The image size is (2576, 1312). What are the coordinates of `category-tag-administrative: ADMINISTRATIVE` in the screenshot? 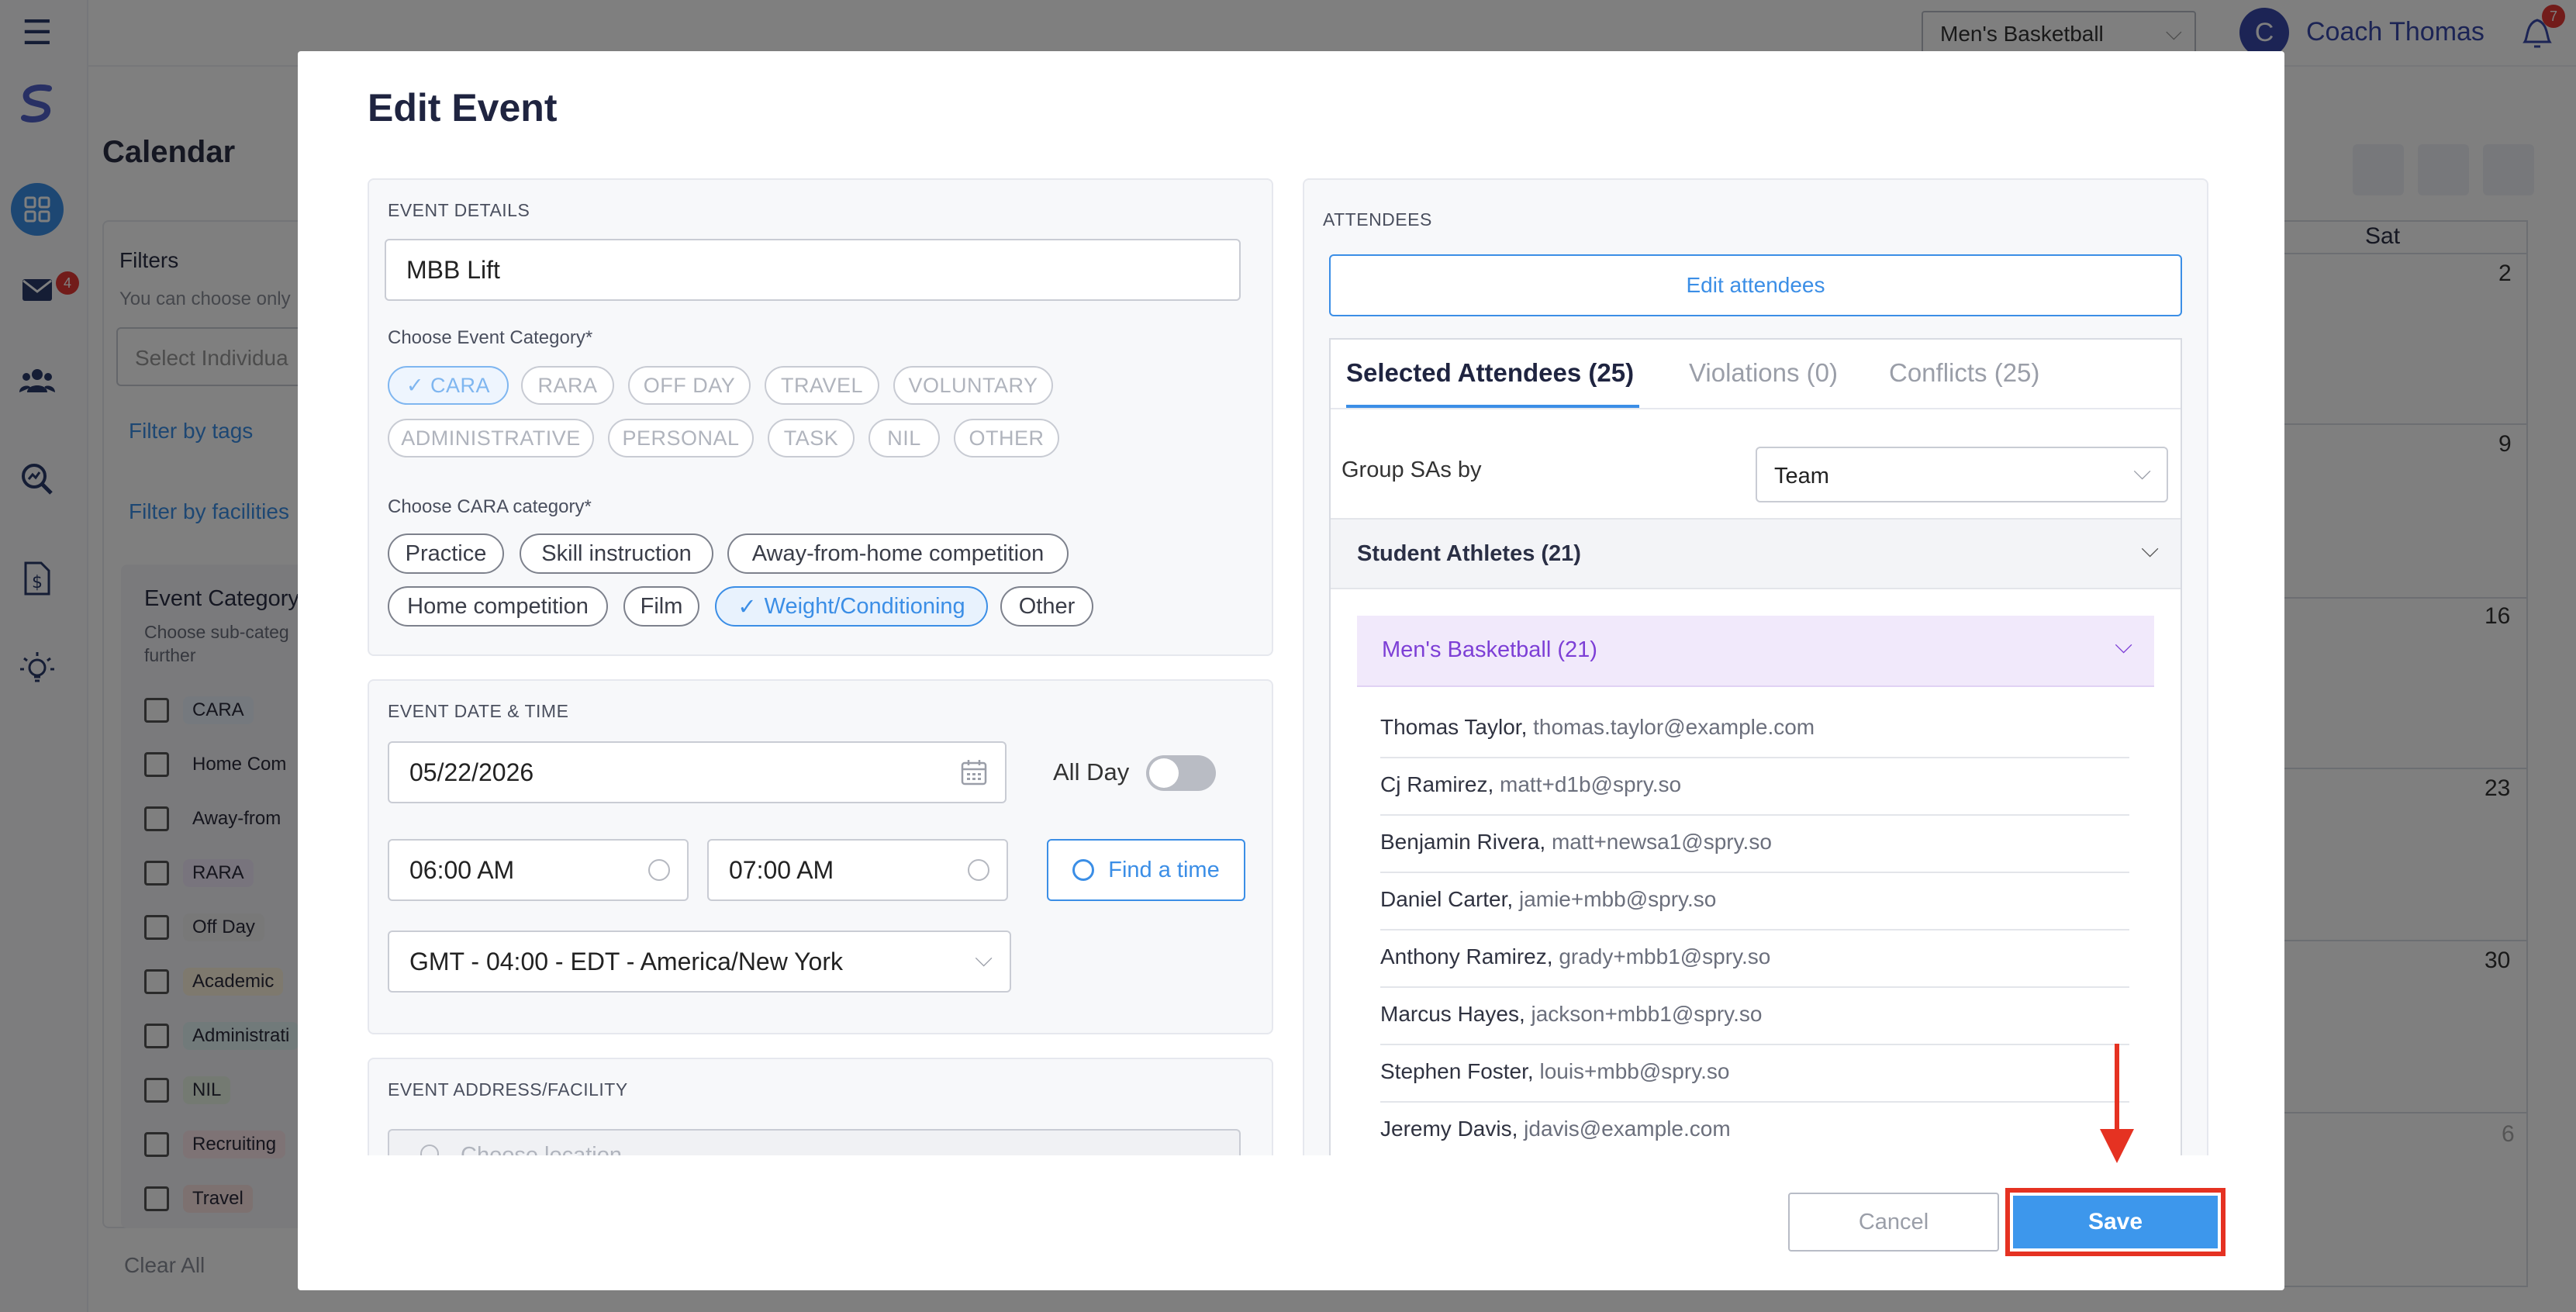 It's located at (491, 438).